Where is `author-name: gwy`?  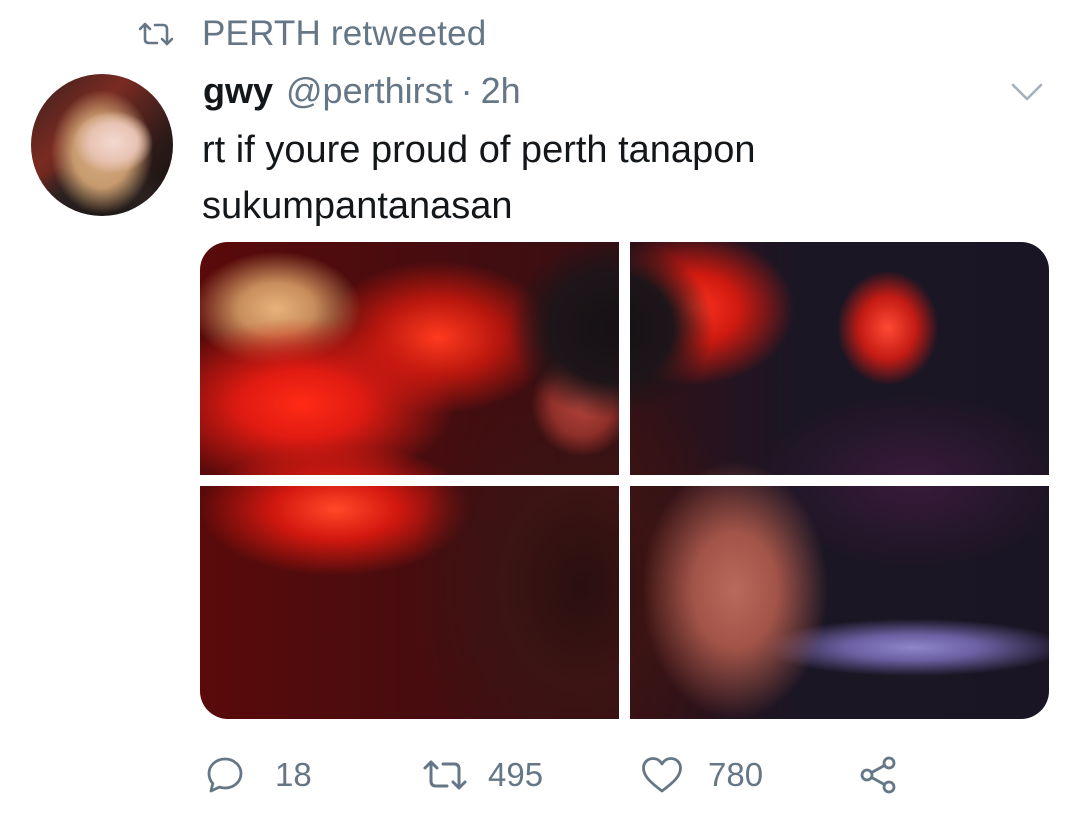 author-name: gwy is located at coordinates (238, 91).